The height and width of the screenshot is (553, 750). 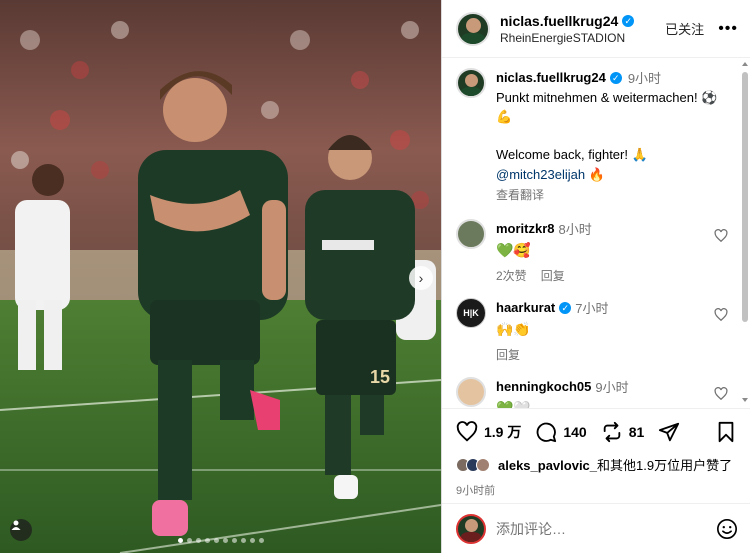 What do you see at coordinates (592, 308) in the screenshot?
I see `comment-time: 7小时` at bounding box center [592, 308].